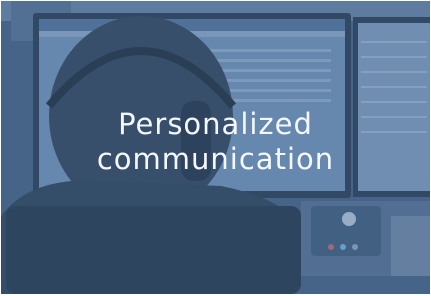 The image size is (431, 296). Describe the element at coordinates (215, 124) in the screenshot. I see `caption-line-1: Personalized` at that location.